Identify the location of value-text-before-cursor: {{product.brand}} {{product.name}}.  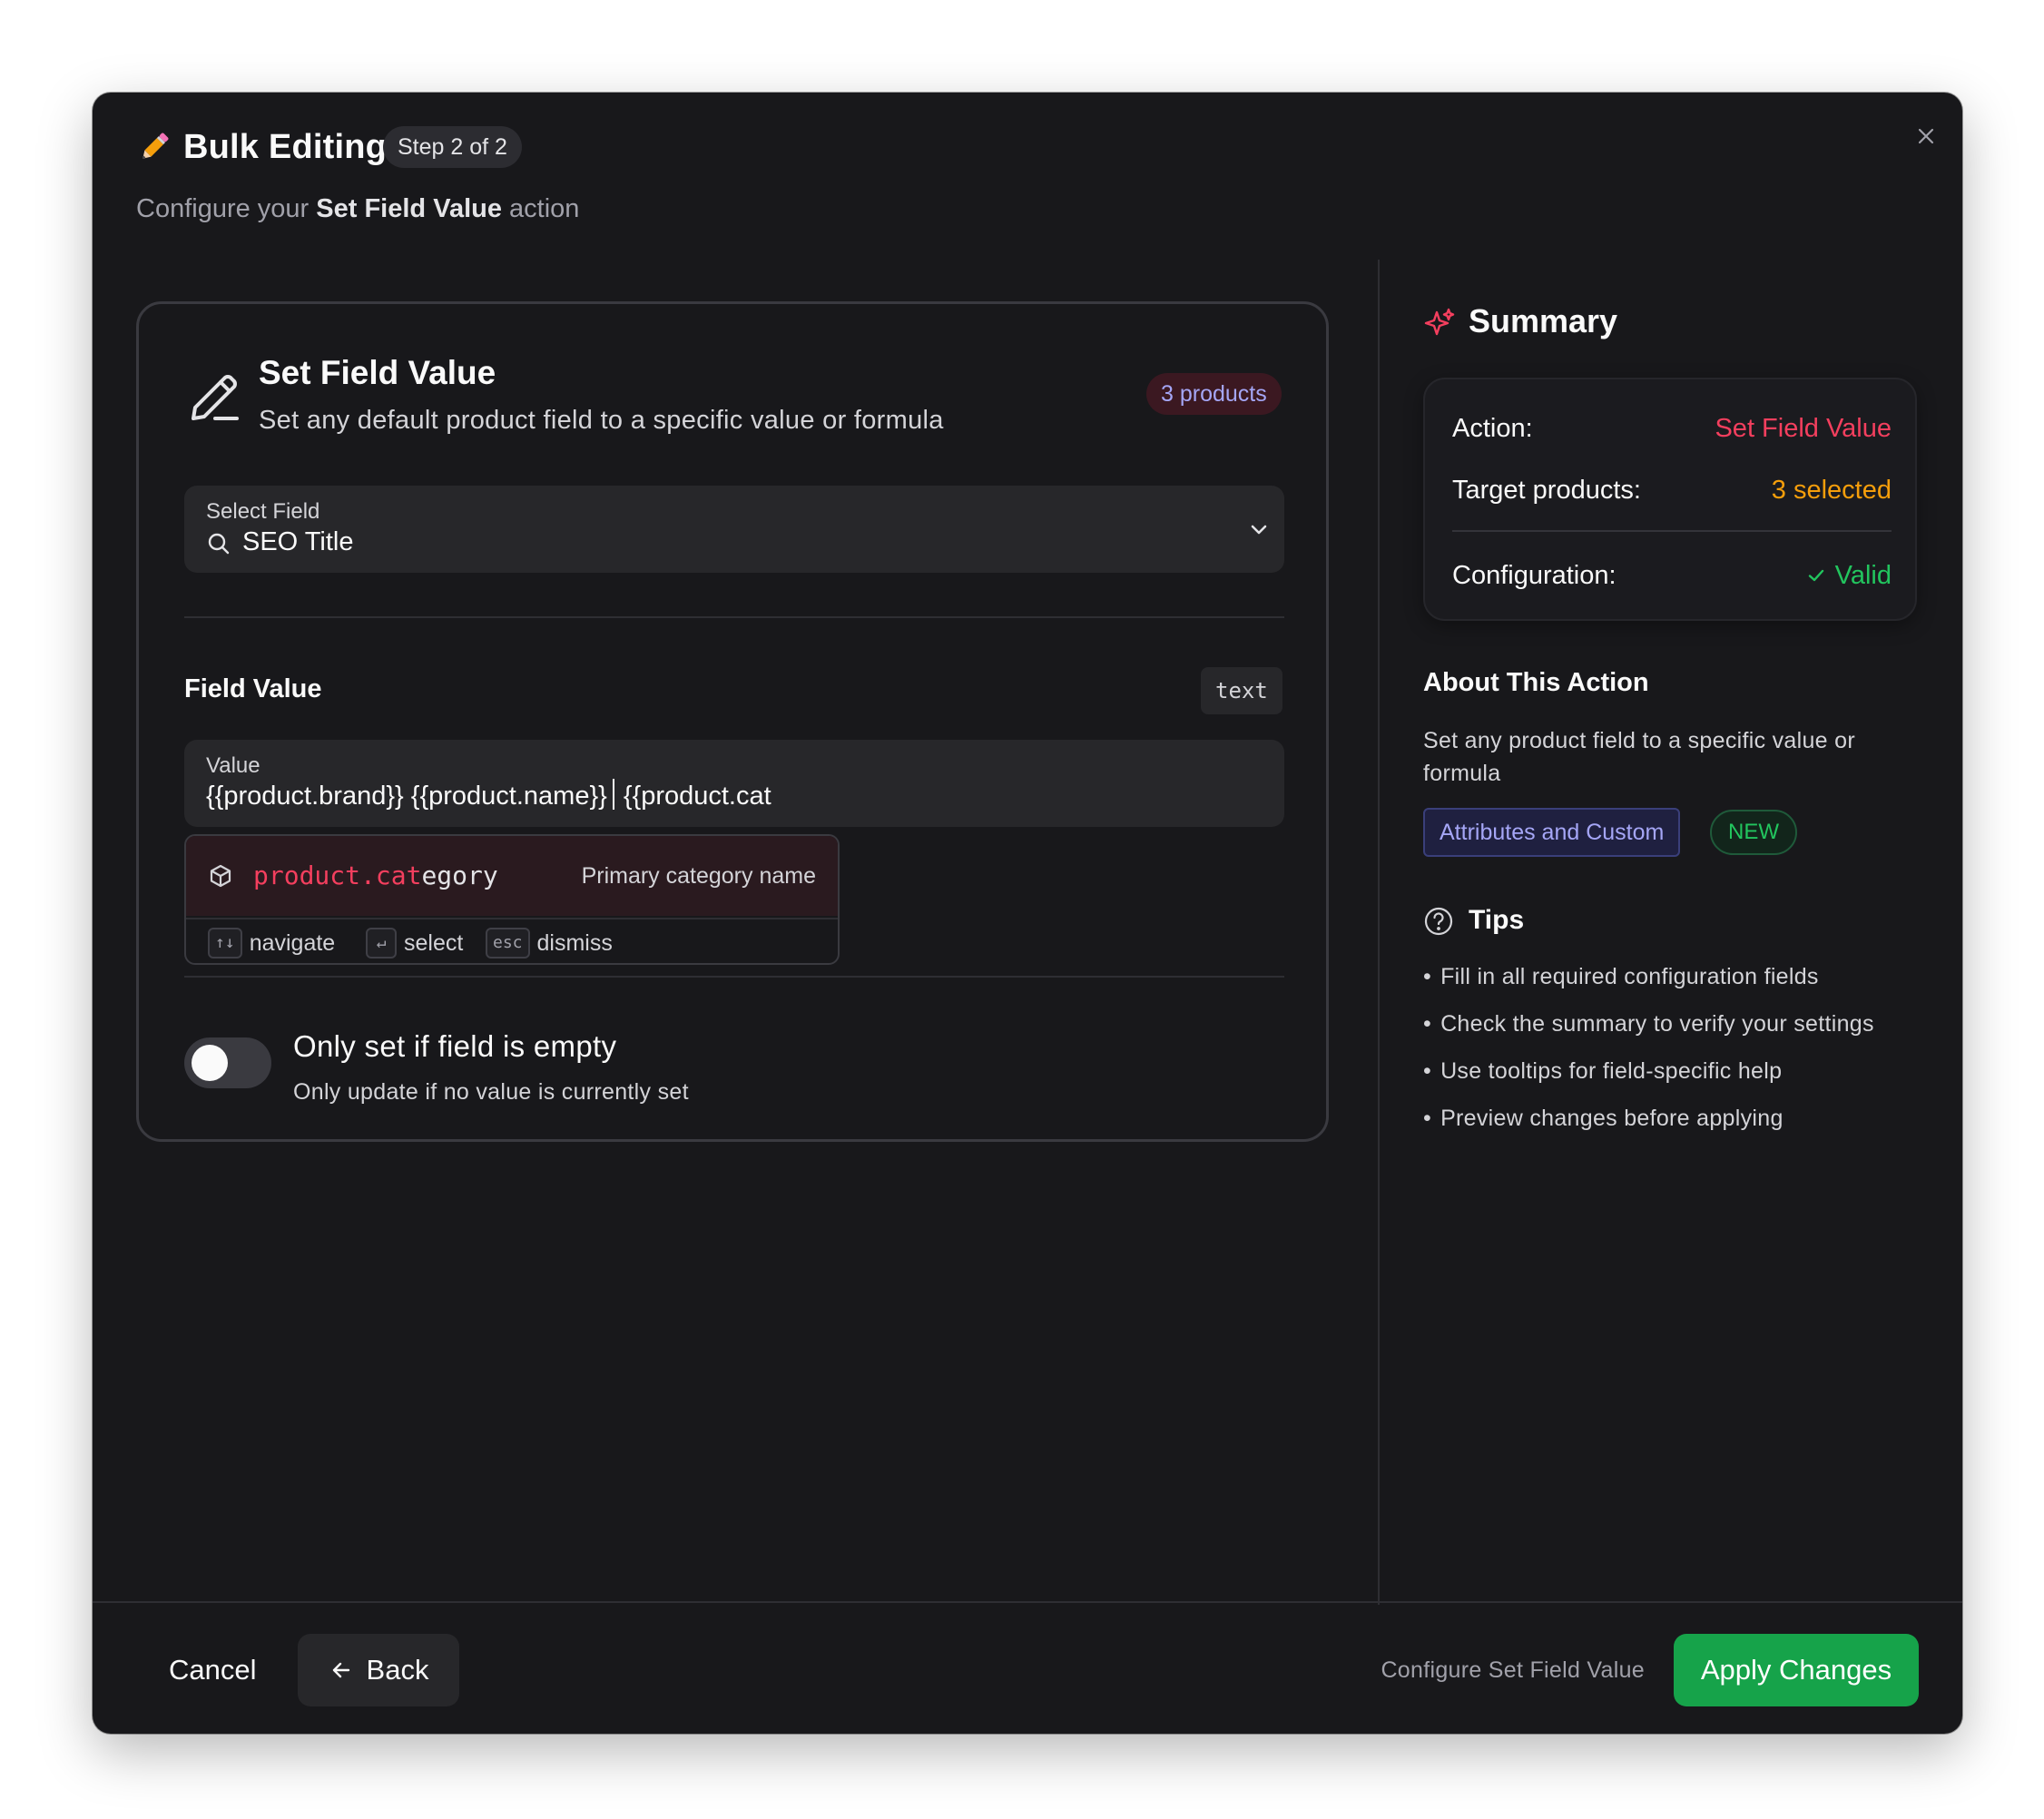
(406, 796).